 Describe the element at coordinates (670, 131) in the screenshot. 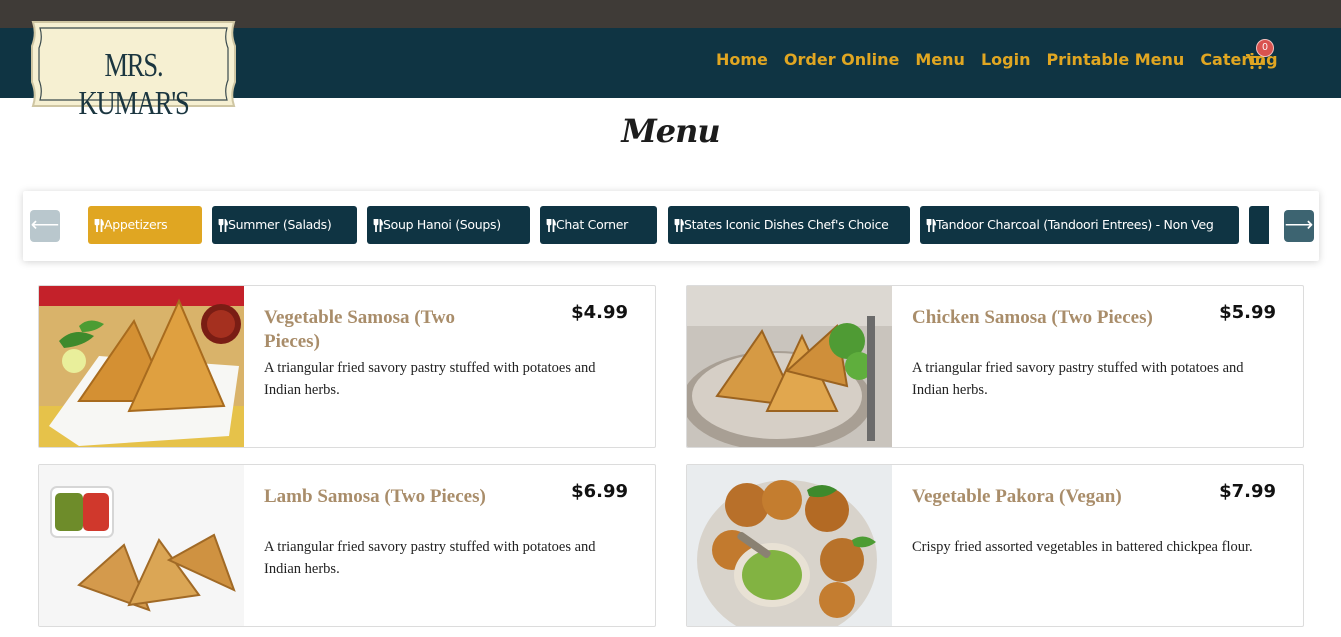

I see `page-title: Menu` at that location.